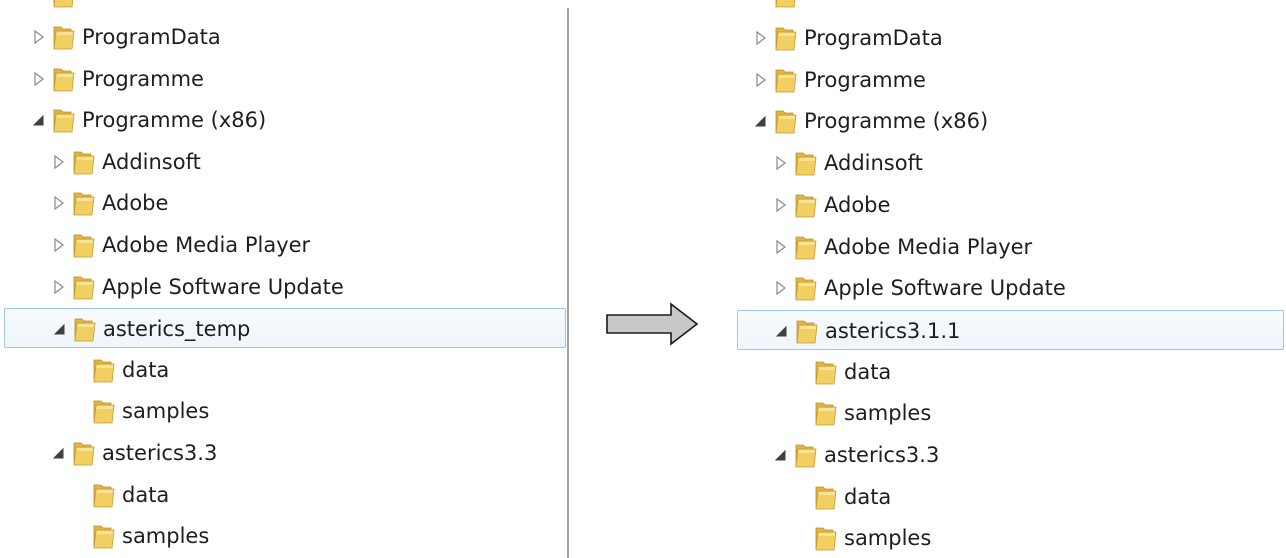 Image resolution: width=1286 pixels, height=558 pixels. I want to click on tree-item-label: asterics3.1.1, so click(893, 330).